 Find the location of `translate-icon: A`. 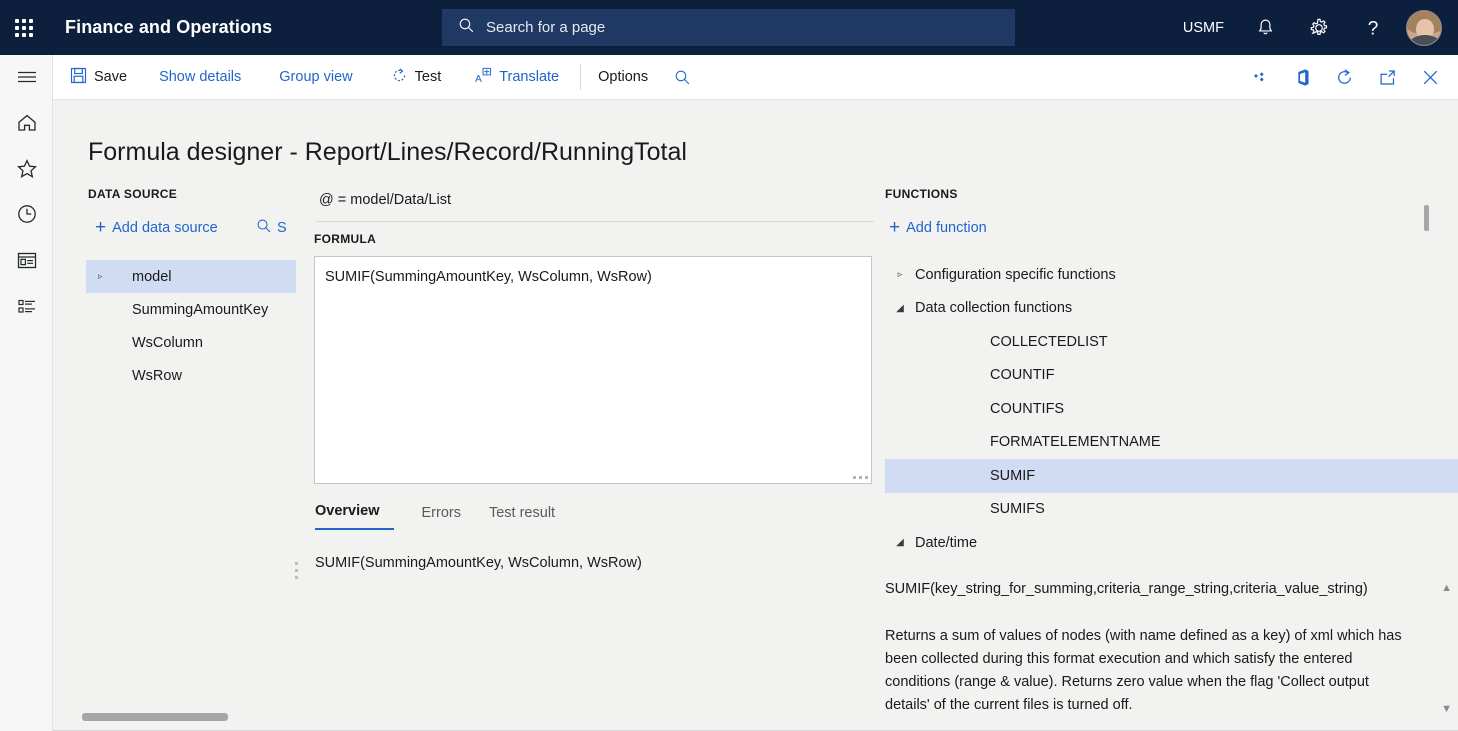

translate-icon: A is located at coordinates (483, 77).